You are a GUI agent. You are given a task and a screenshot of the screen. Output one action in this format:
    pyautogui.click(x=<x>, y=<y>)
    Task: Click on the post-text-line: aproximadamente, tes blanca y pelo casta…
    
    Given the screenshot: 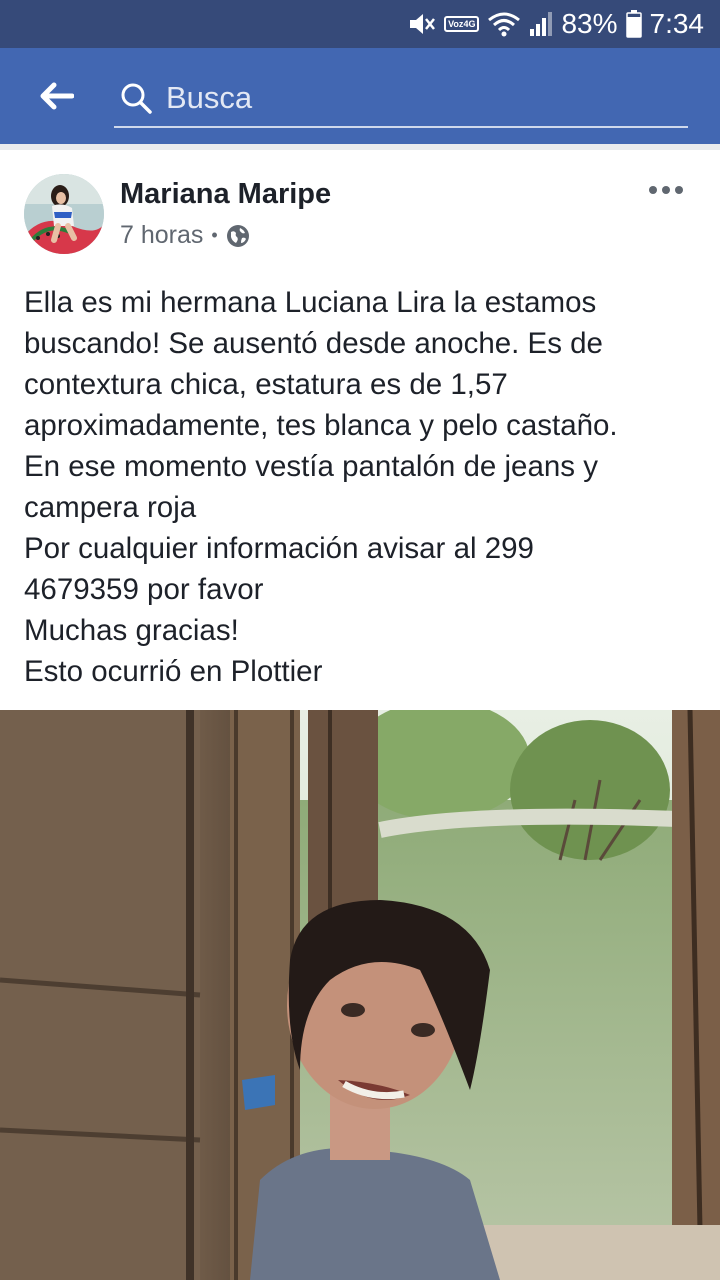 What is the action you would take?
    pyautogui.click(x=321, y=425)
    